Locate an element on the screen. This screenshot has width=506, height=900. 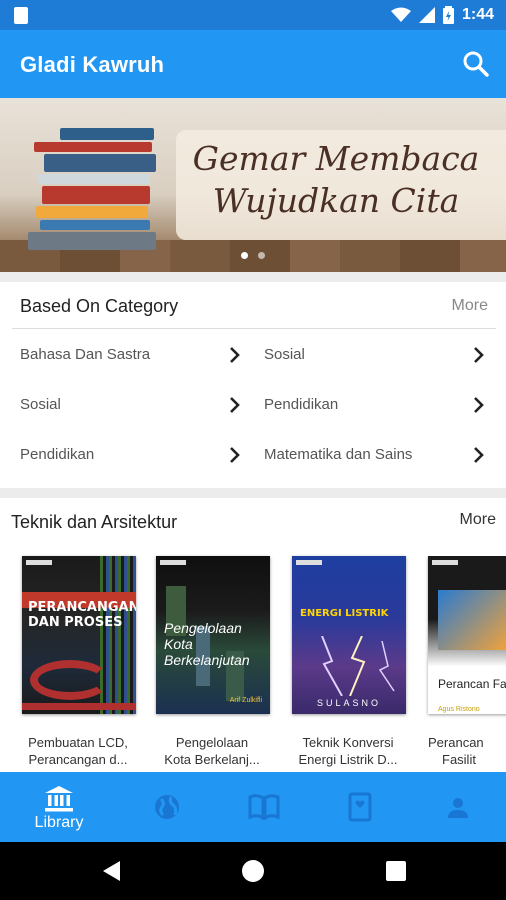
cover-title: Perancan Fasili is located at coordinates (472, 684).